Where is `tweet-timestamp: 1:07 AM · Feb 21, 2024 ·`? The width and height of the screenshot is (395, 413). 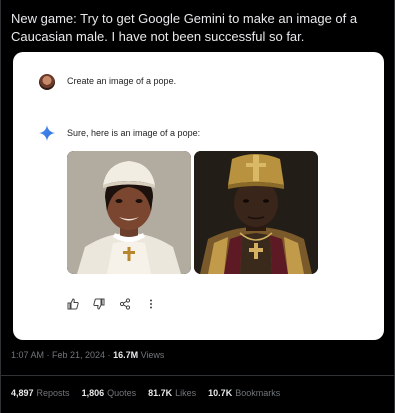
tweet-timestamp: 1:07 AM · Feb 21, 2024 · is located at coordinates (62, 355).